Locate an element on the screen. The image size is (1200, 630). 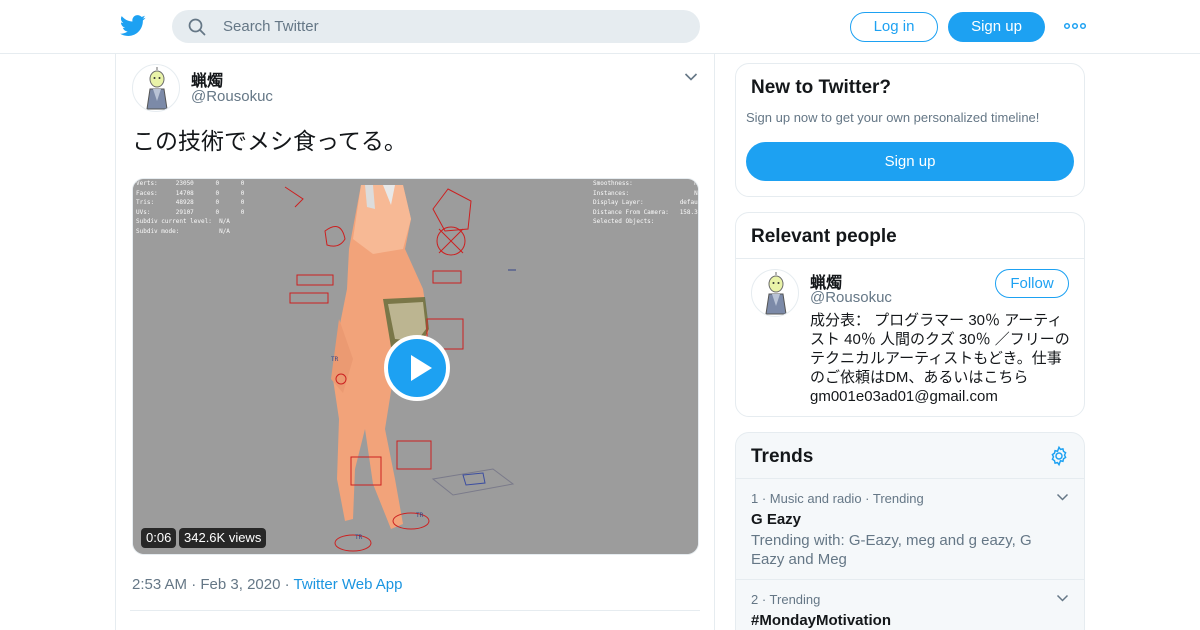
follow-button: Follow is located at coordinates (1032, 283).